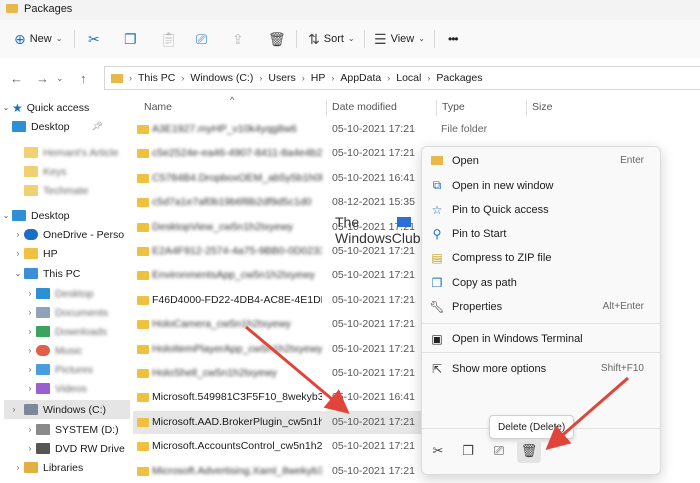 The width and height of the screenshot is (700, 483). Describe the element at coordinates (437, 387) in the screenshot. I see `annotation-arrows` at that location.